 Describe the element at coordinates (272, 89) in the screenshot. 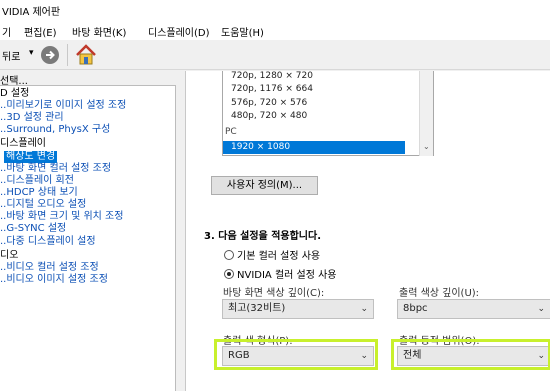

I see `resolution-option: 720p, 1176 × 664` at that location.